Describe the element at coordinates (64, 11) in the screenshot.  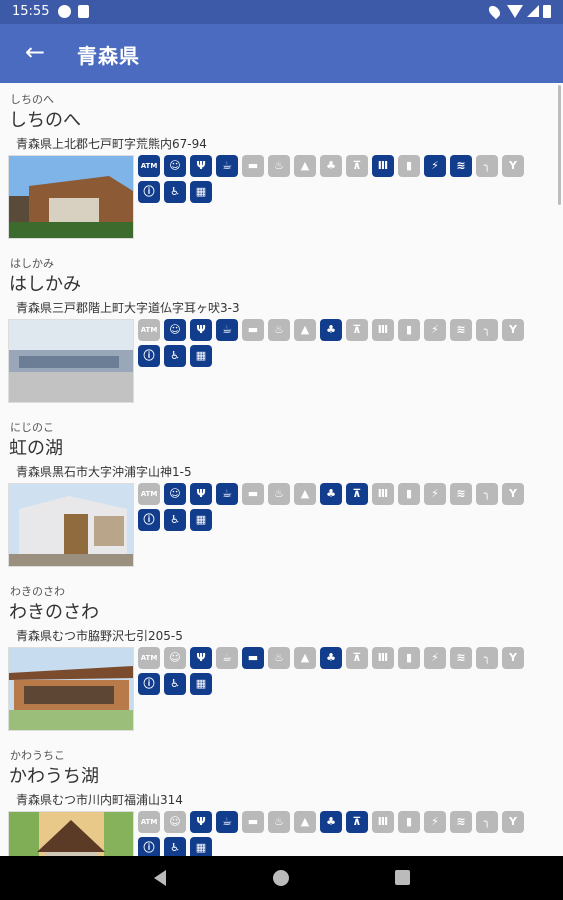
I see `settings-icon` at that location.